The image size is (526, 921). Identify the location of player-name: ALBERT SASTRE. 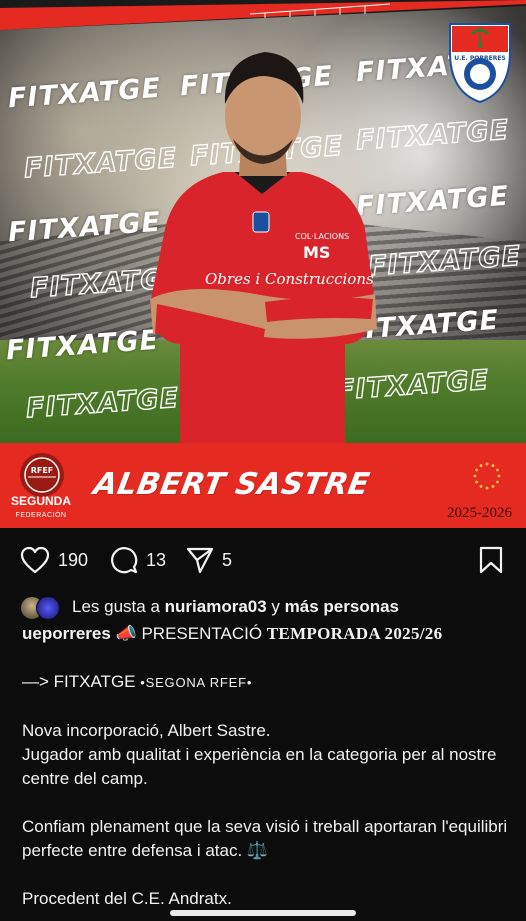
(231, 484).